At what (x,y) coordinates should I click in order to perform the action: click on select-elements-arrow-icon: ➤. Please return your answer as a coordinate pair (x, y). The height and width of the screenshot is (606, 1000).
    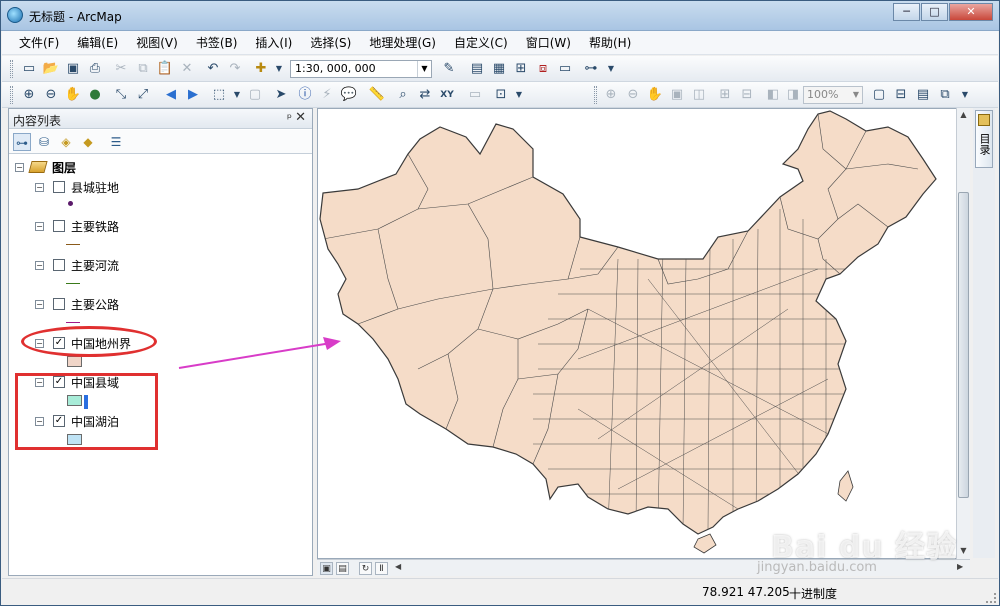
    Looking at the image, I should click on (281, 95).